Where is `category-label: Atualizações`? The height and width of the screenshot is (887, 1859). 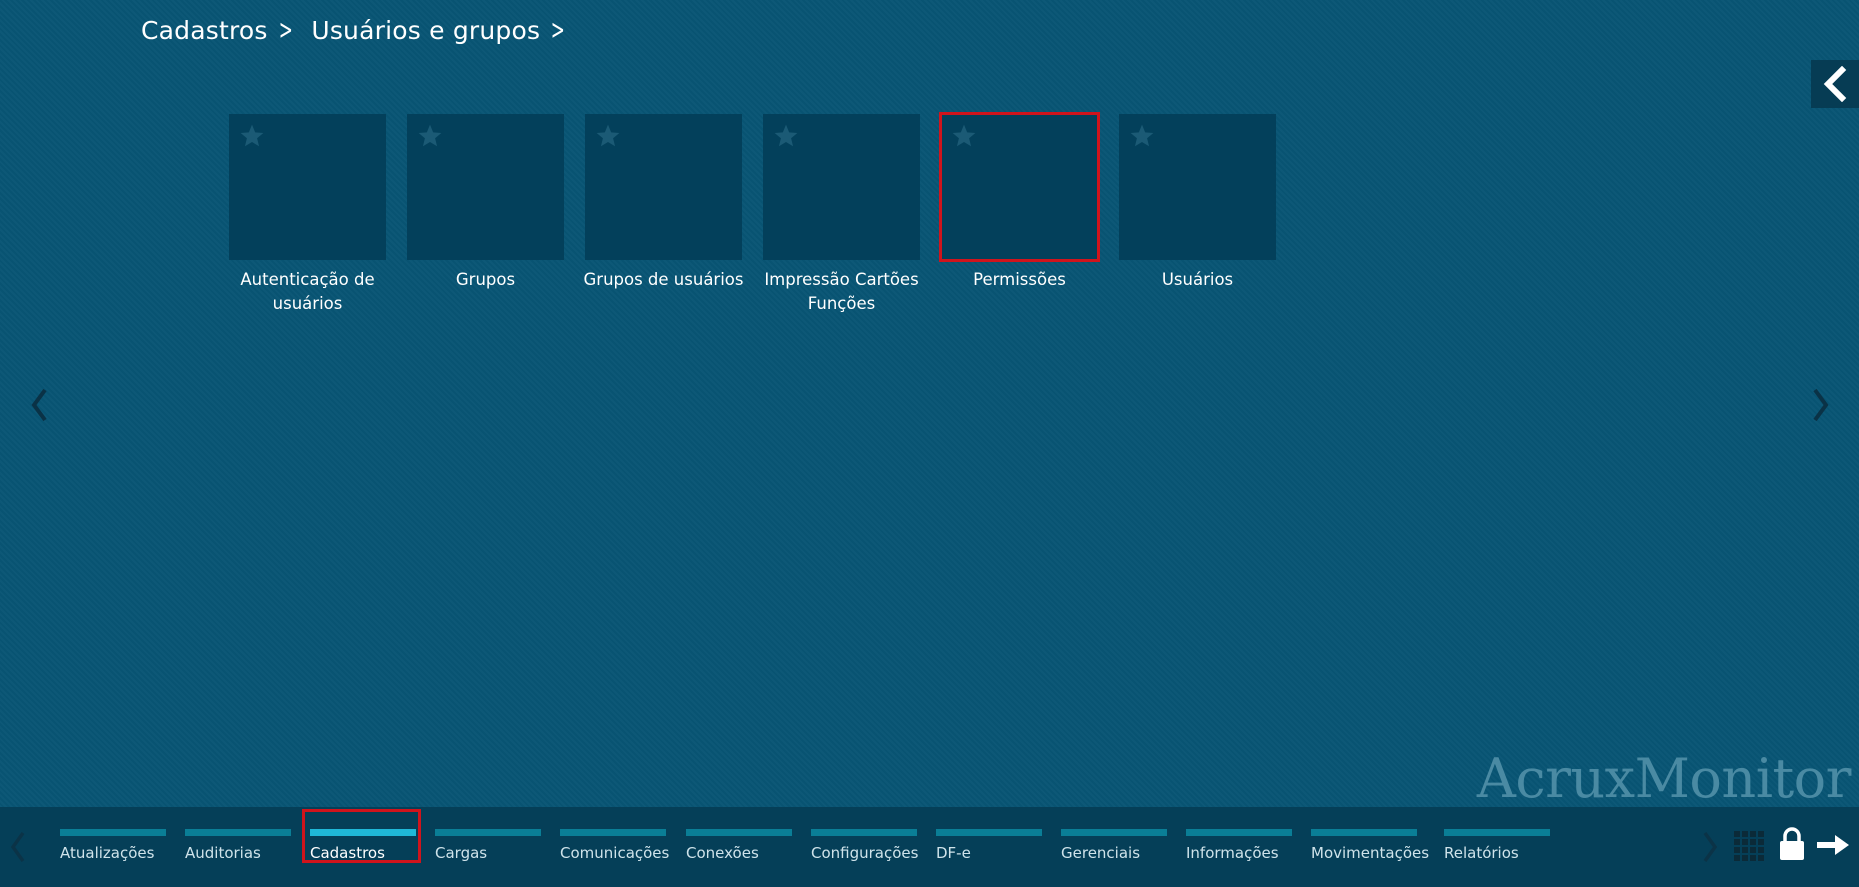
category-label: Atualizações is located at coordinates (107, 853).